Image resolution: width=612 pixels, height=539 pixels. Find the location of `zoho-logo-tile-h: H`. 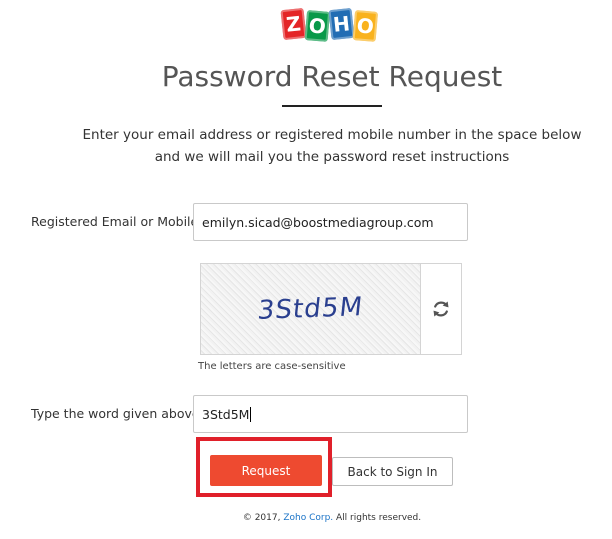

zoho-logo-tile-h: H is located at coordinates (341, 24).